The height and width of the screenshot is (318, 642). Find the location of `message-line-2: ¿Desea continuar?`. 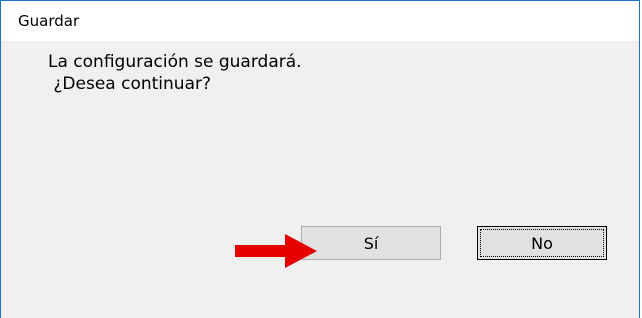

message-line-2: ¿Desea continuar? is located at coordinates (130, 84).